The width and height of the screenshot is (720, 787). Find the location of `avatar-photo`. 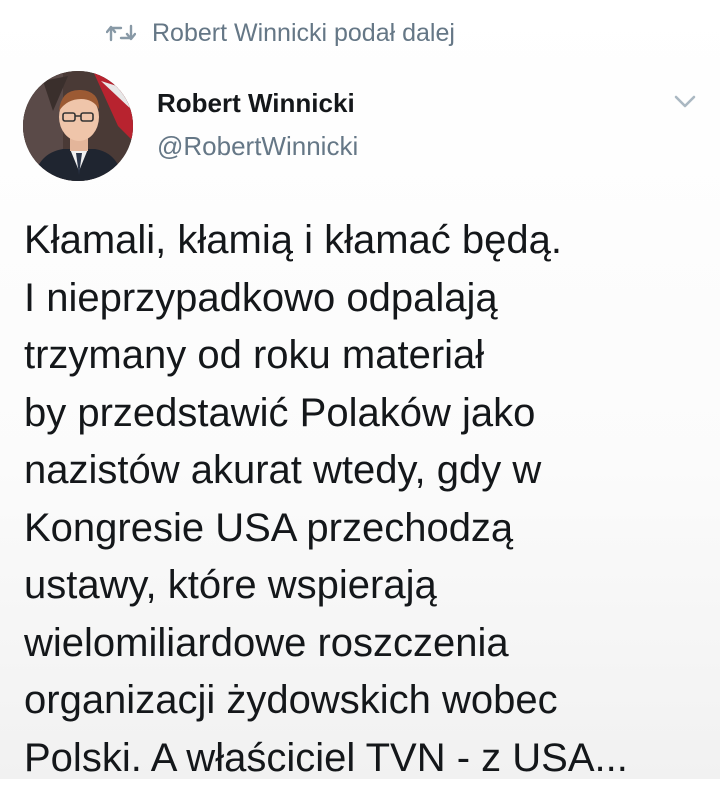

avatar-photo is located at coordinates (78, 126).